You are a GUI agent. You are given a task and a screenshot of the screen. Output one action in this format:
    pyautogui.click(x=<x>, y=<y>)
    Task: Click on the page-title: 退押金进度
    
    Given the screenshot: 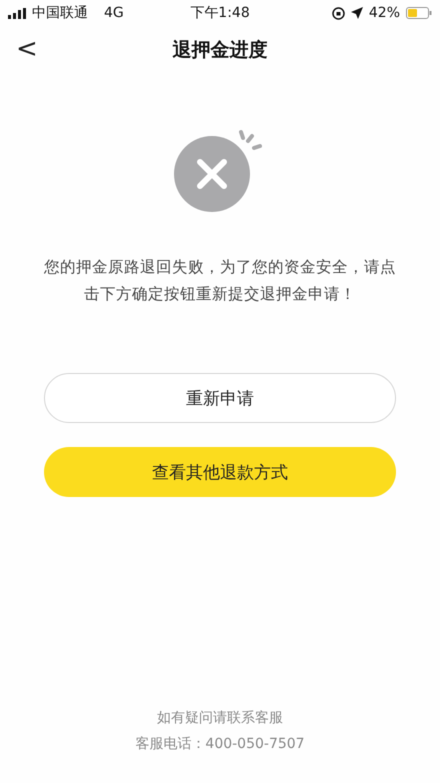 What is the action you would take?
    pyautogui.click(x=220, y=50)
    